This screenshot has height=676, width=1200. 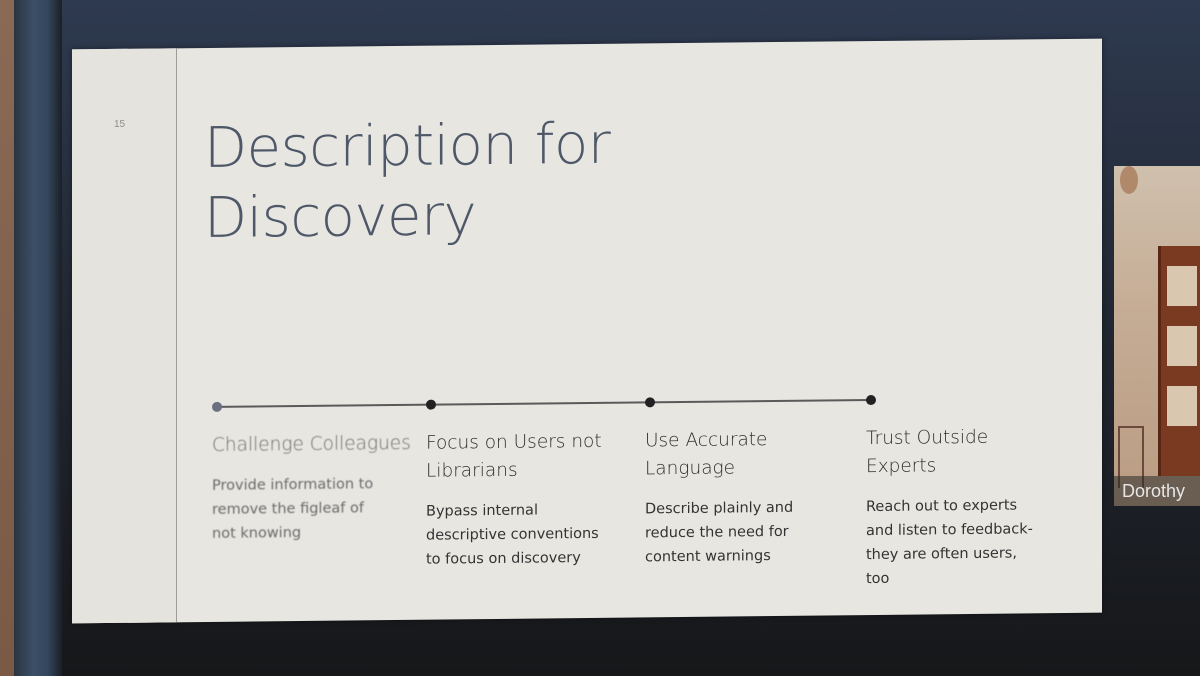 What do you see at coordinates (514, 456) in the screenshot?
I see `column-title: Focus on Users not Librarians` at bounding box center [514, 456].